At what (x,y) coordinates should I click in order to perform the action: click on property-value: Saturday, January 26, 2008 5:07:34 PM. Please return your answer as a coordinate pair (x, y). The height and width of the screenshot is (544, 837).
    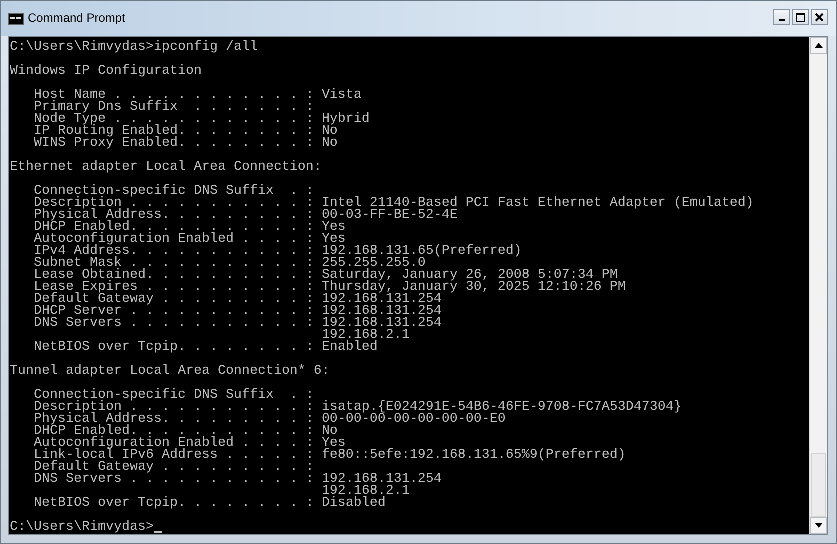
    Looking at the image, I should click on (470, 276).